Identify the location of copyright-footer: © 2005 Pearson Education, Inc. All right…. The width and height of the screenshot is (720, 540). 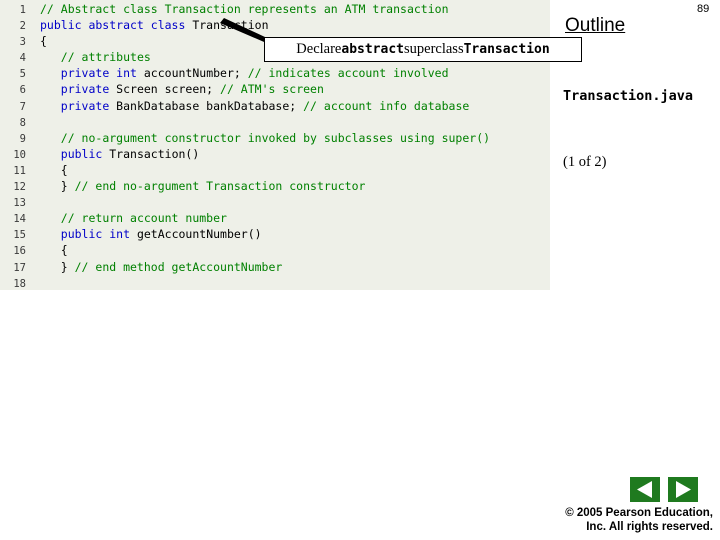
(591, 520).